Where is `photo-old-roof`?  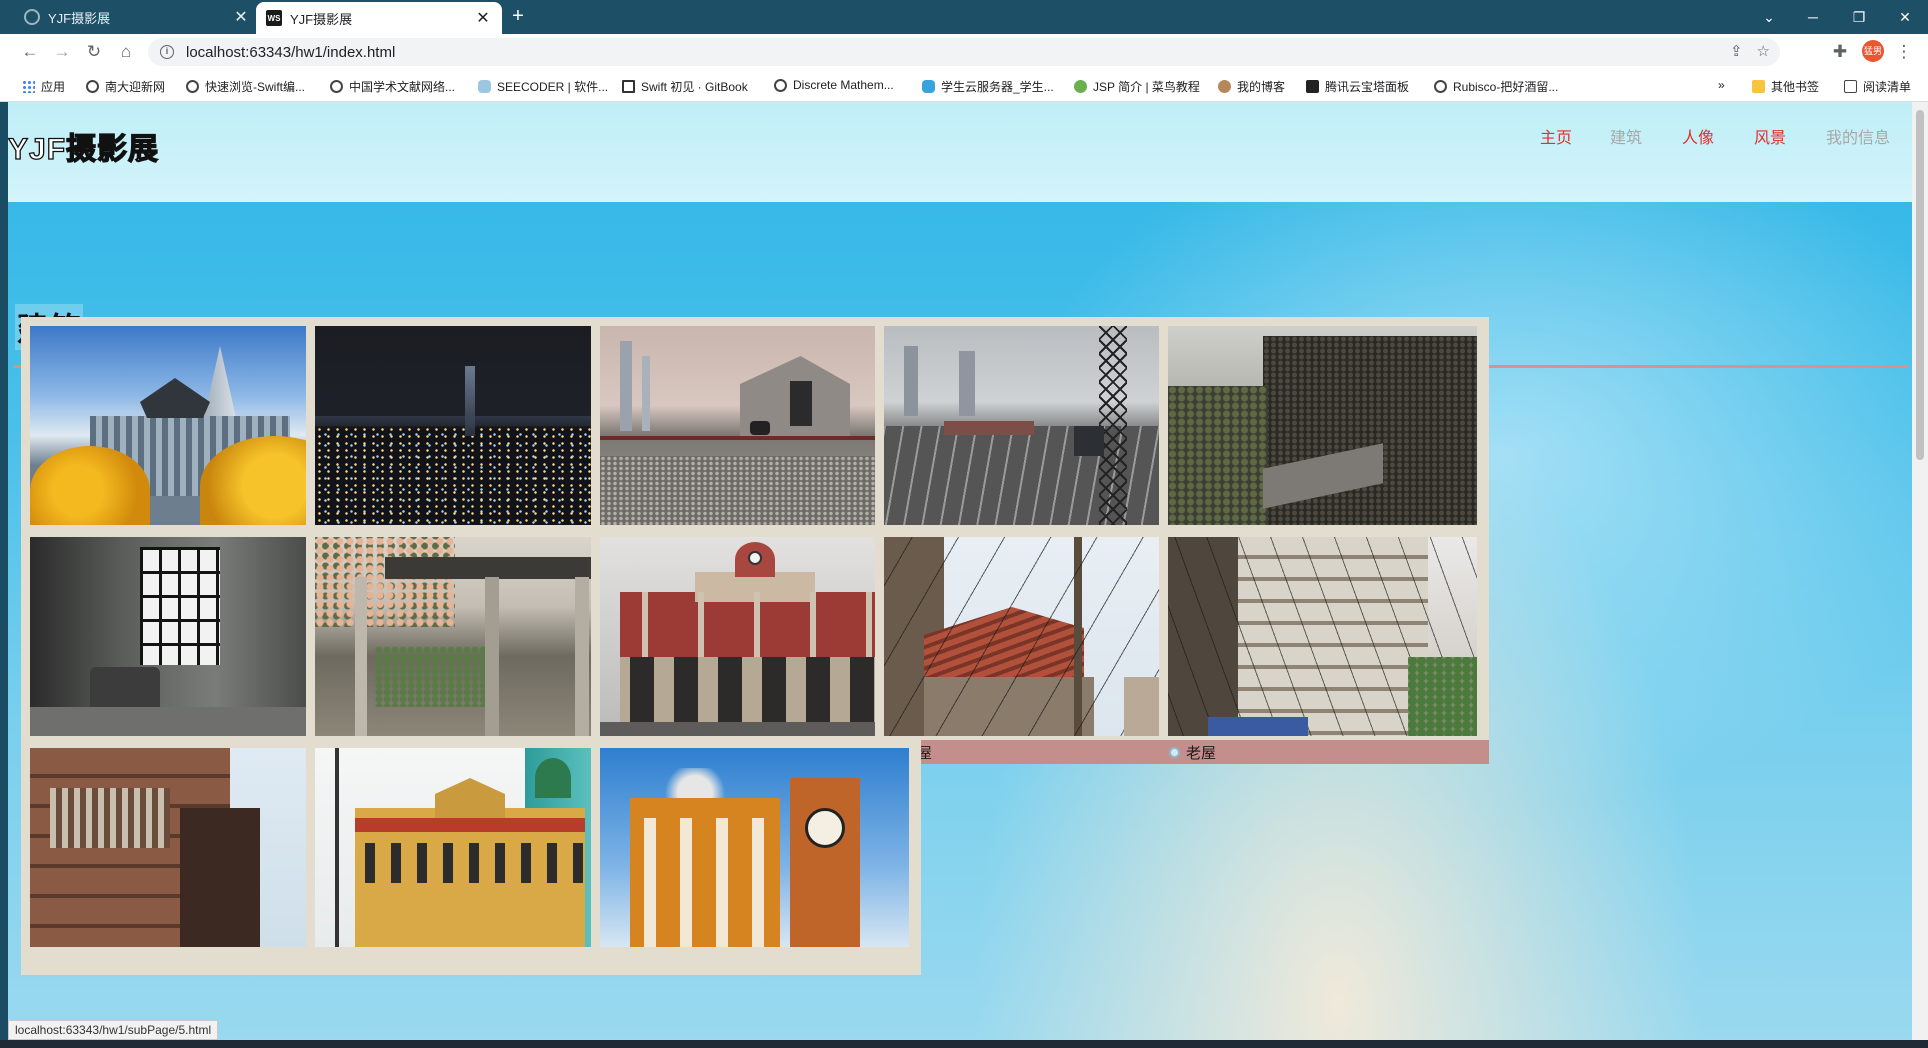 photo-old-roof is located at coordinates (1038, 636).